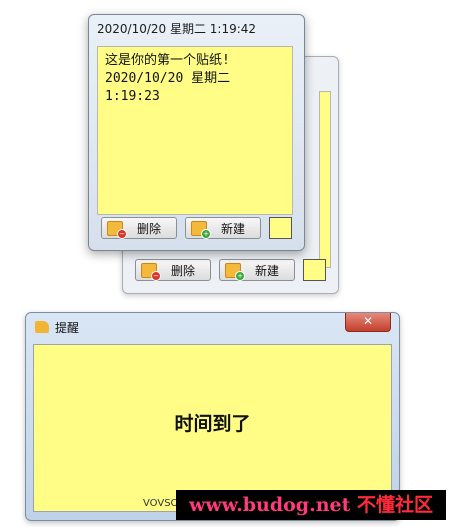 The width and height of the screenshot is (451, 527). What do you see at coordinates (42, 327) in the screenshot?
I see `app-icon` at bounding box center [42, 327].